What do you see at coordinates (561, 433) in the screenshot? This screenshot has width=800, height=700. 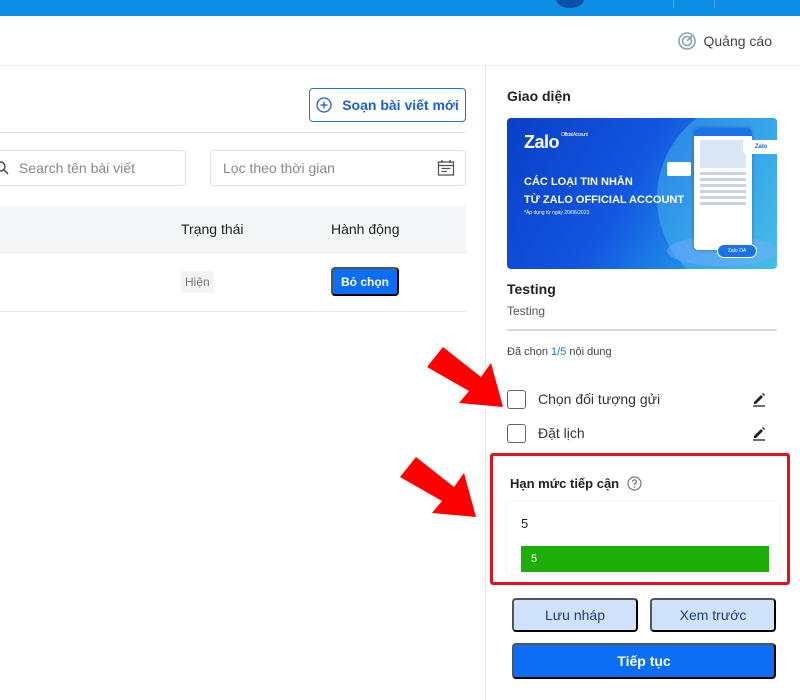 I see `option-label: Đặt lịch` at bounding box center [561, 433].